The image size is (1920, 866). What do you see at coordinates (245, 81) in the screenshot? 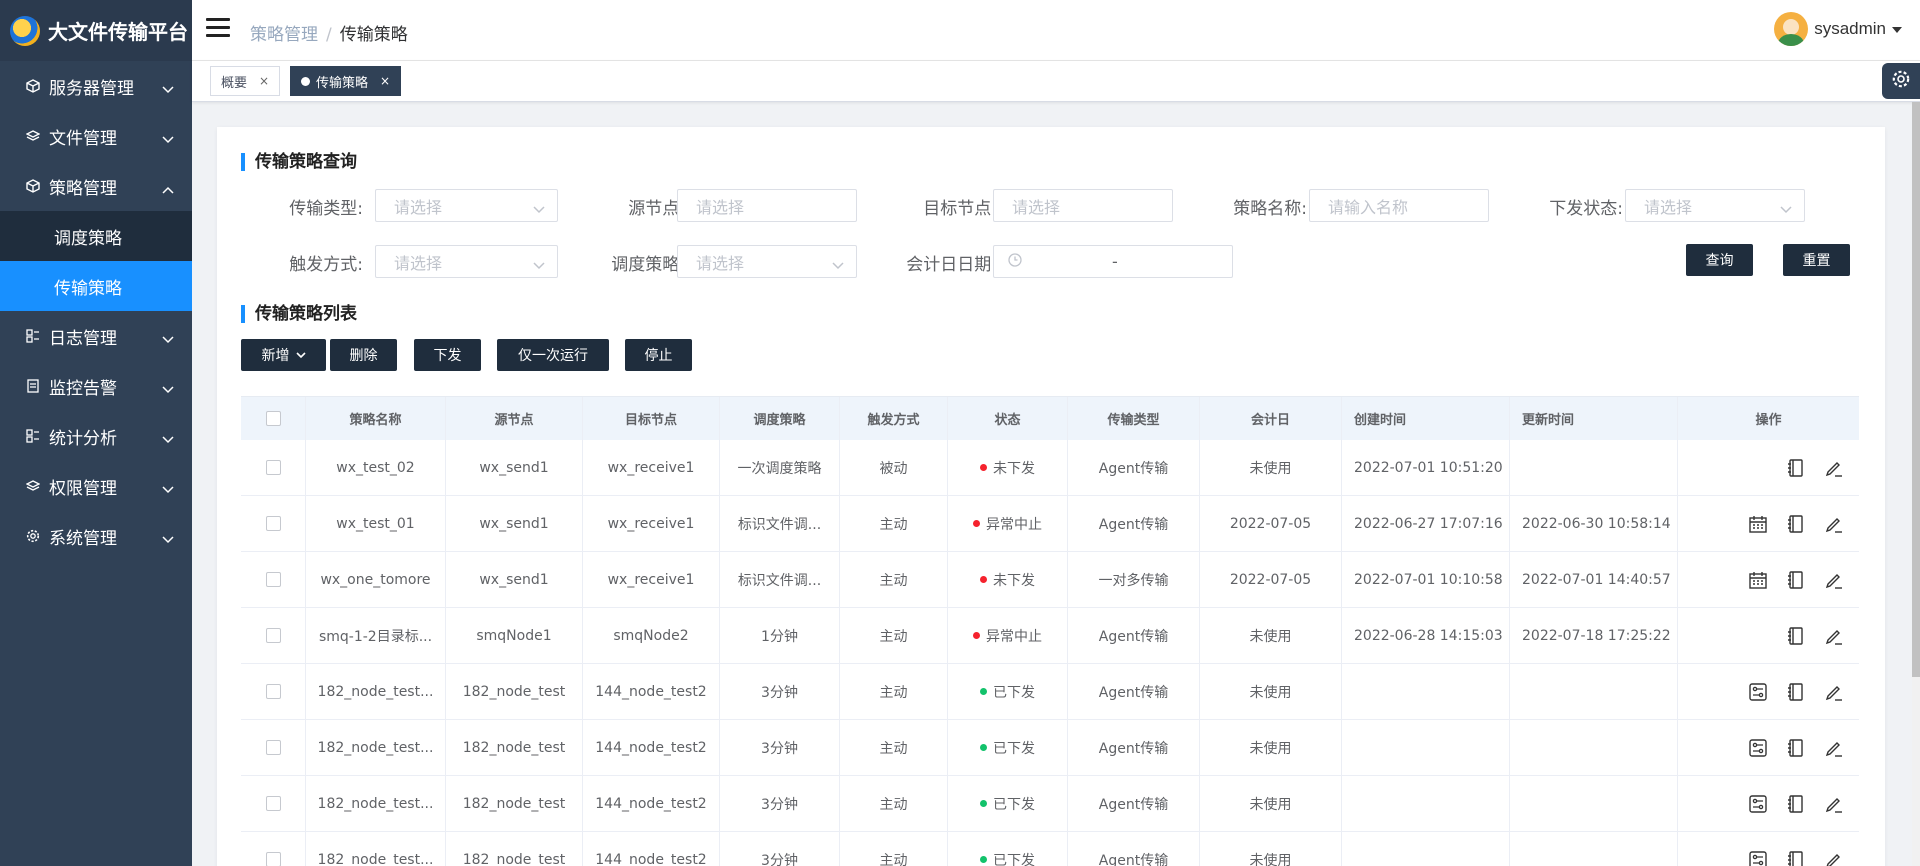
I see `tag-overview: 概要 ×` at bounding box center [245, 81].